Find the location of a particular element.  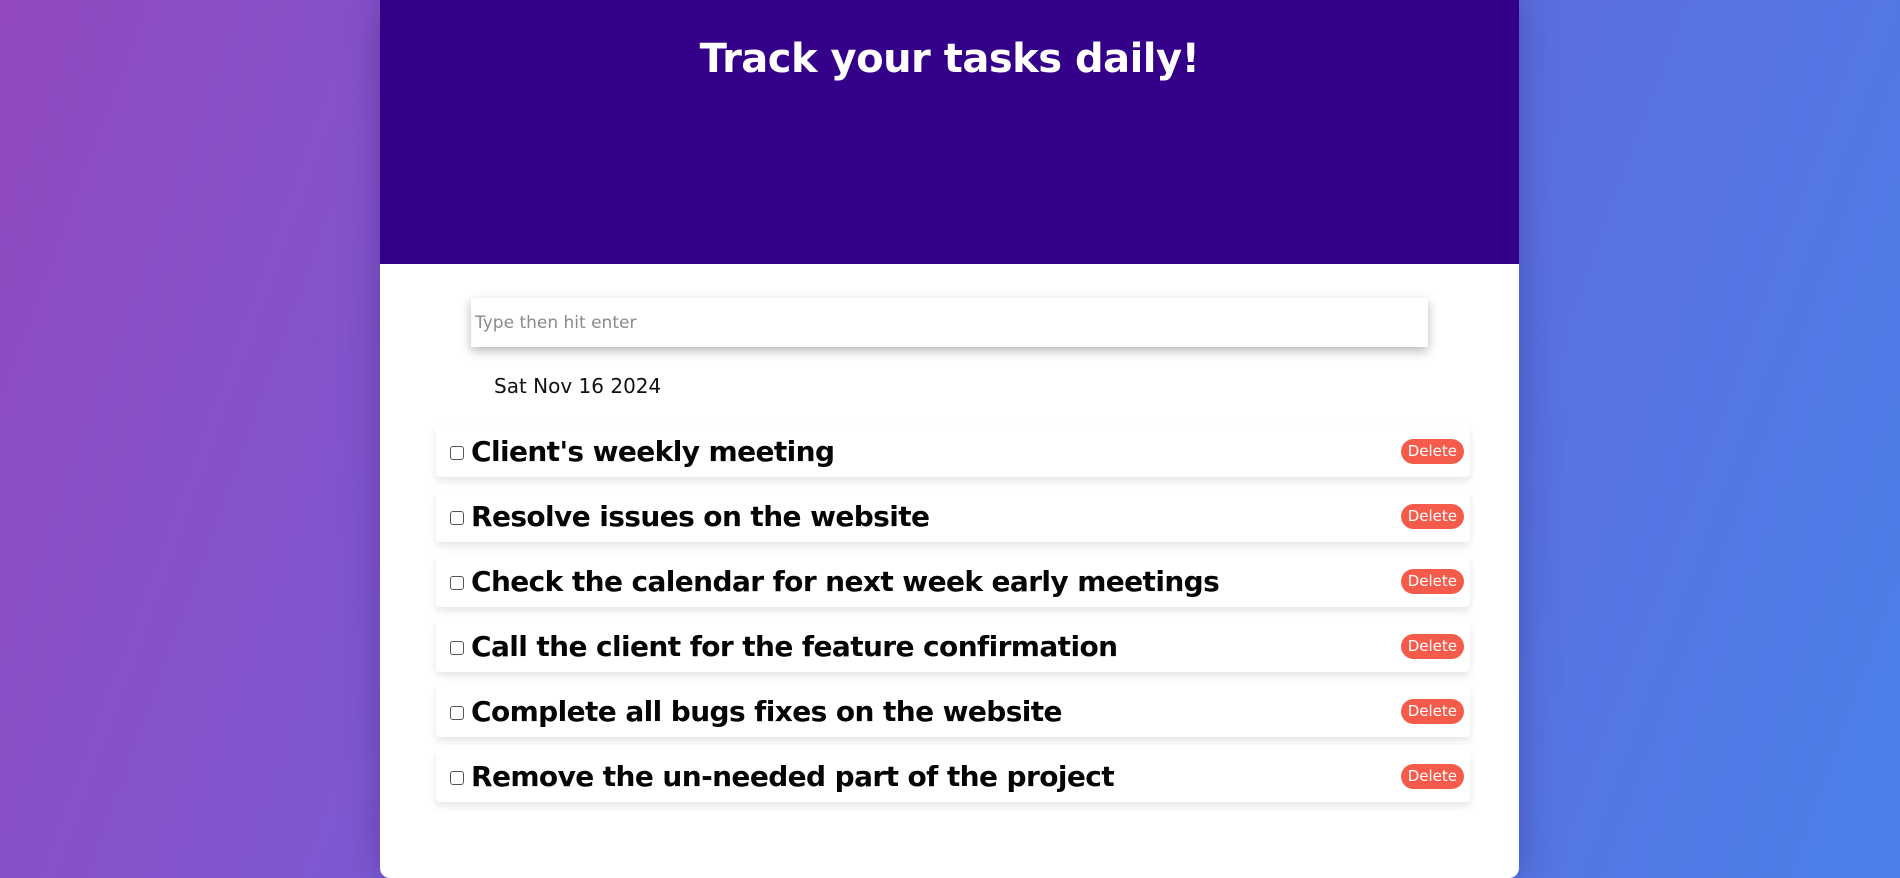

task-label: Complete all bugs fixes on the website is located at coordinates (767, 711).